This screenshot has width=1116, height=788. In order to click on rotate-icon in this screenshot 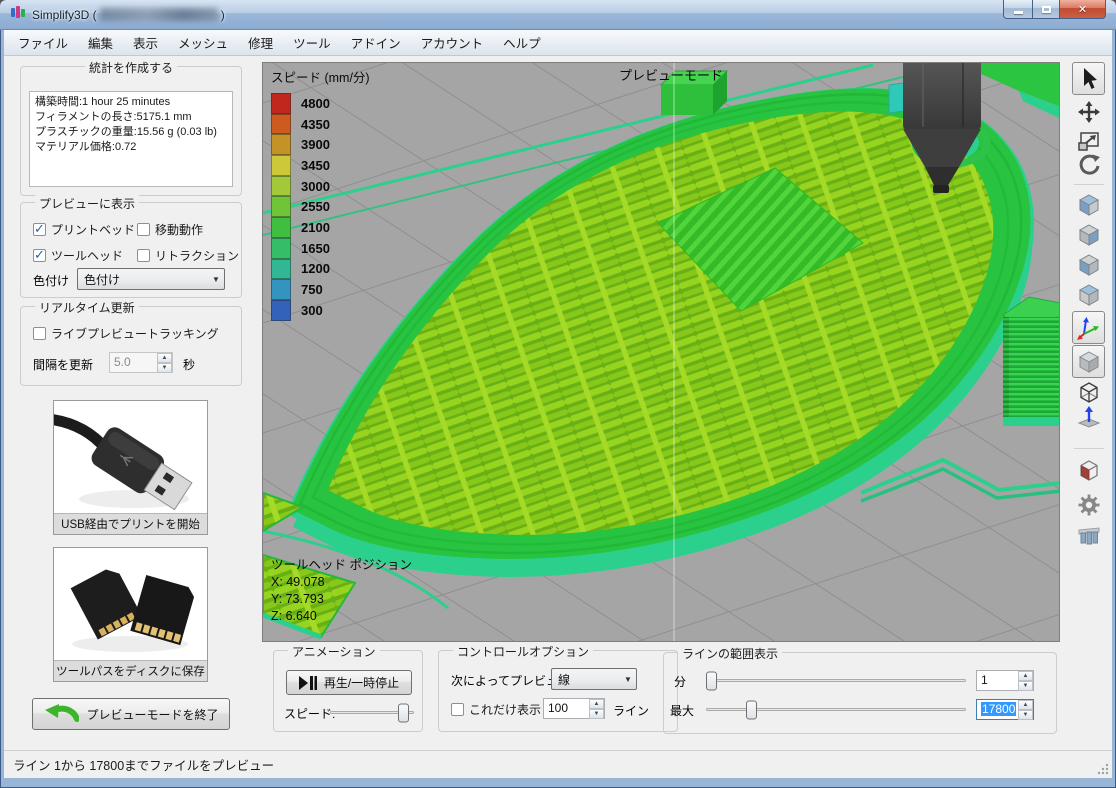, I will do `click(1089, 164)`.